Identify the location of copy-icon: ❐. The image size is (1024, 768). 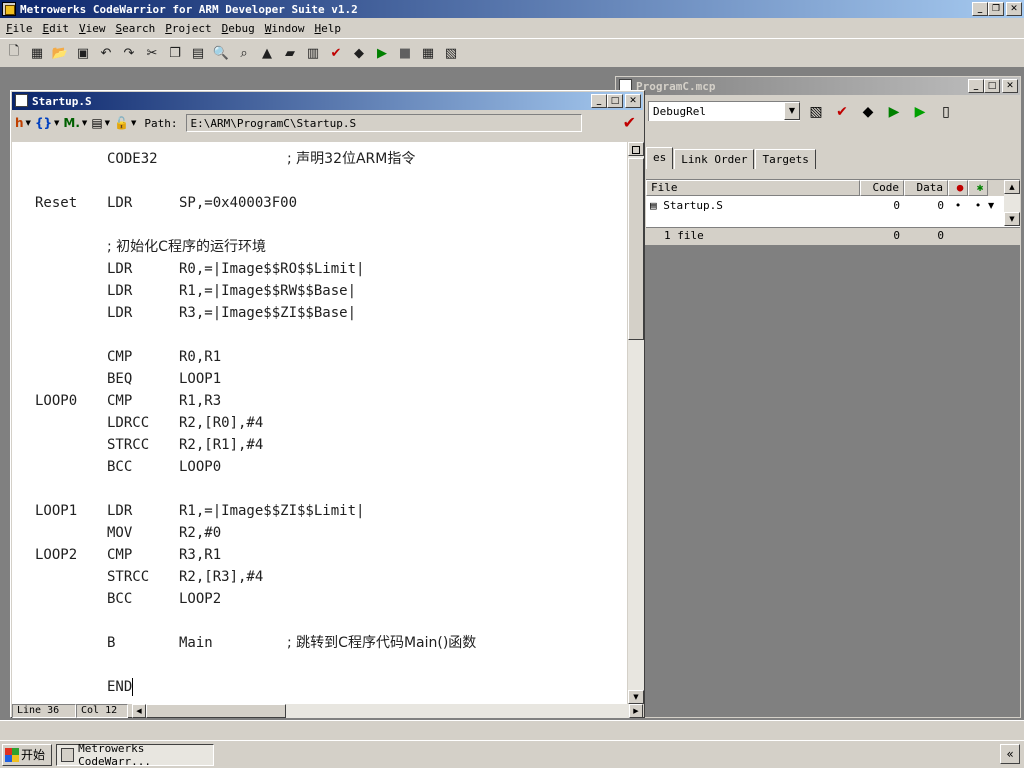
(175, 53).